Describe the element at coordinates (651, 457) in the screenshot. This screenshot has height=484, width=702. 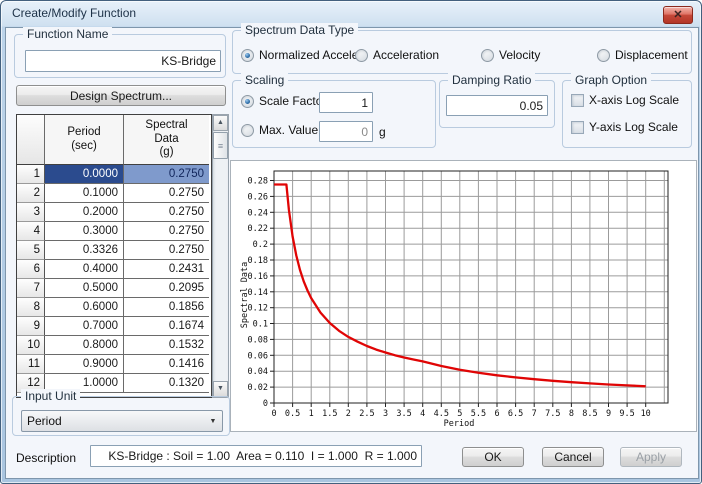
I see `apply-button: Apply` at that location.